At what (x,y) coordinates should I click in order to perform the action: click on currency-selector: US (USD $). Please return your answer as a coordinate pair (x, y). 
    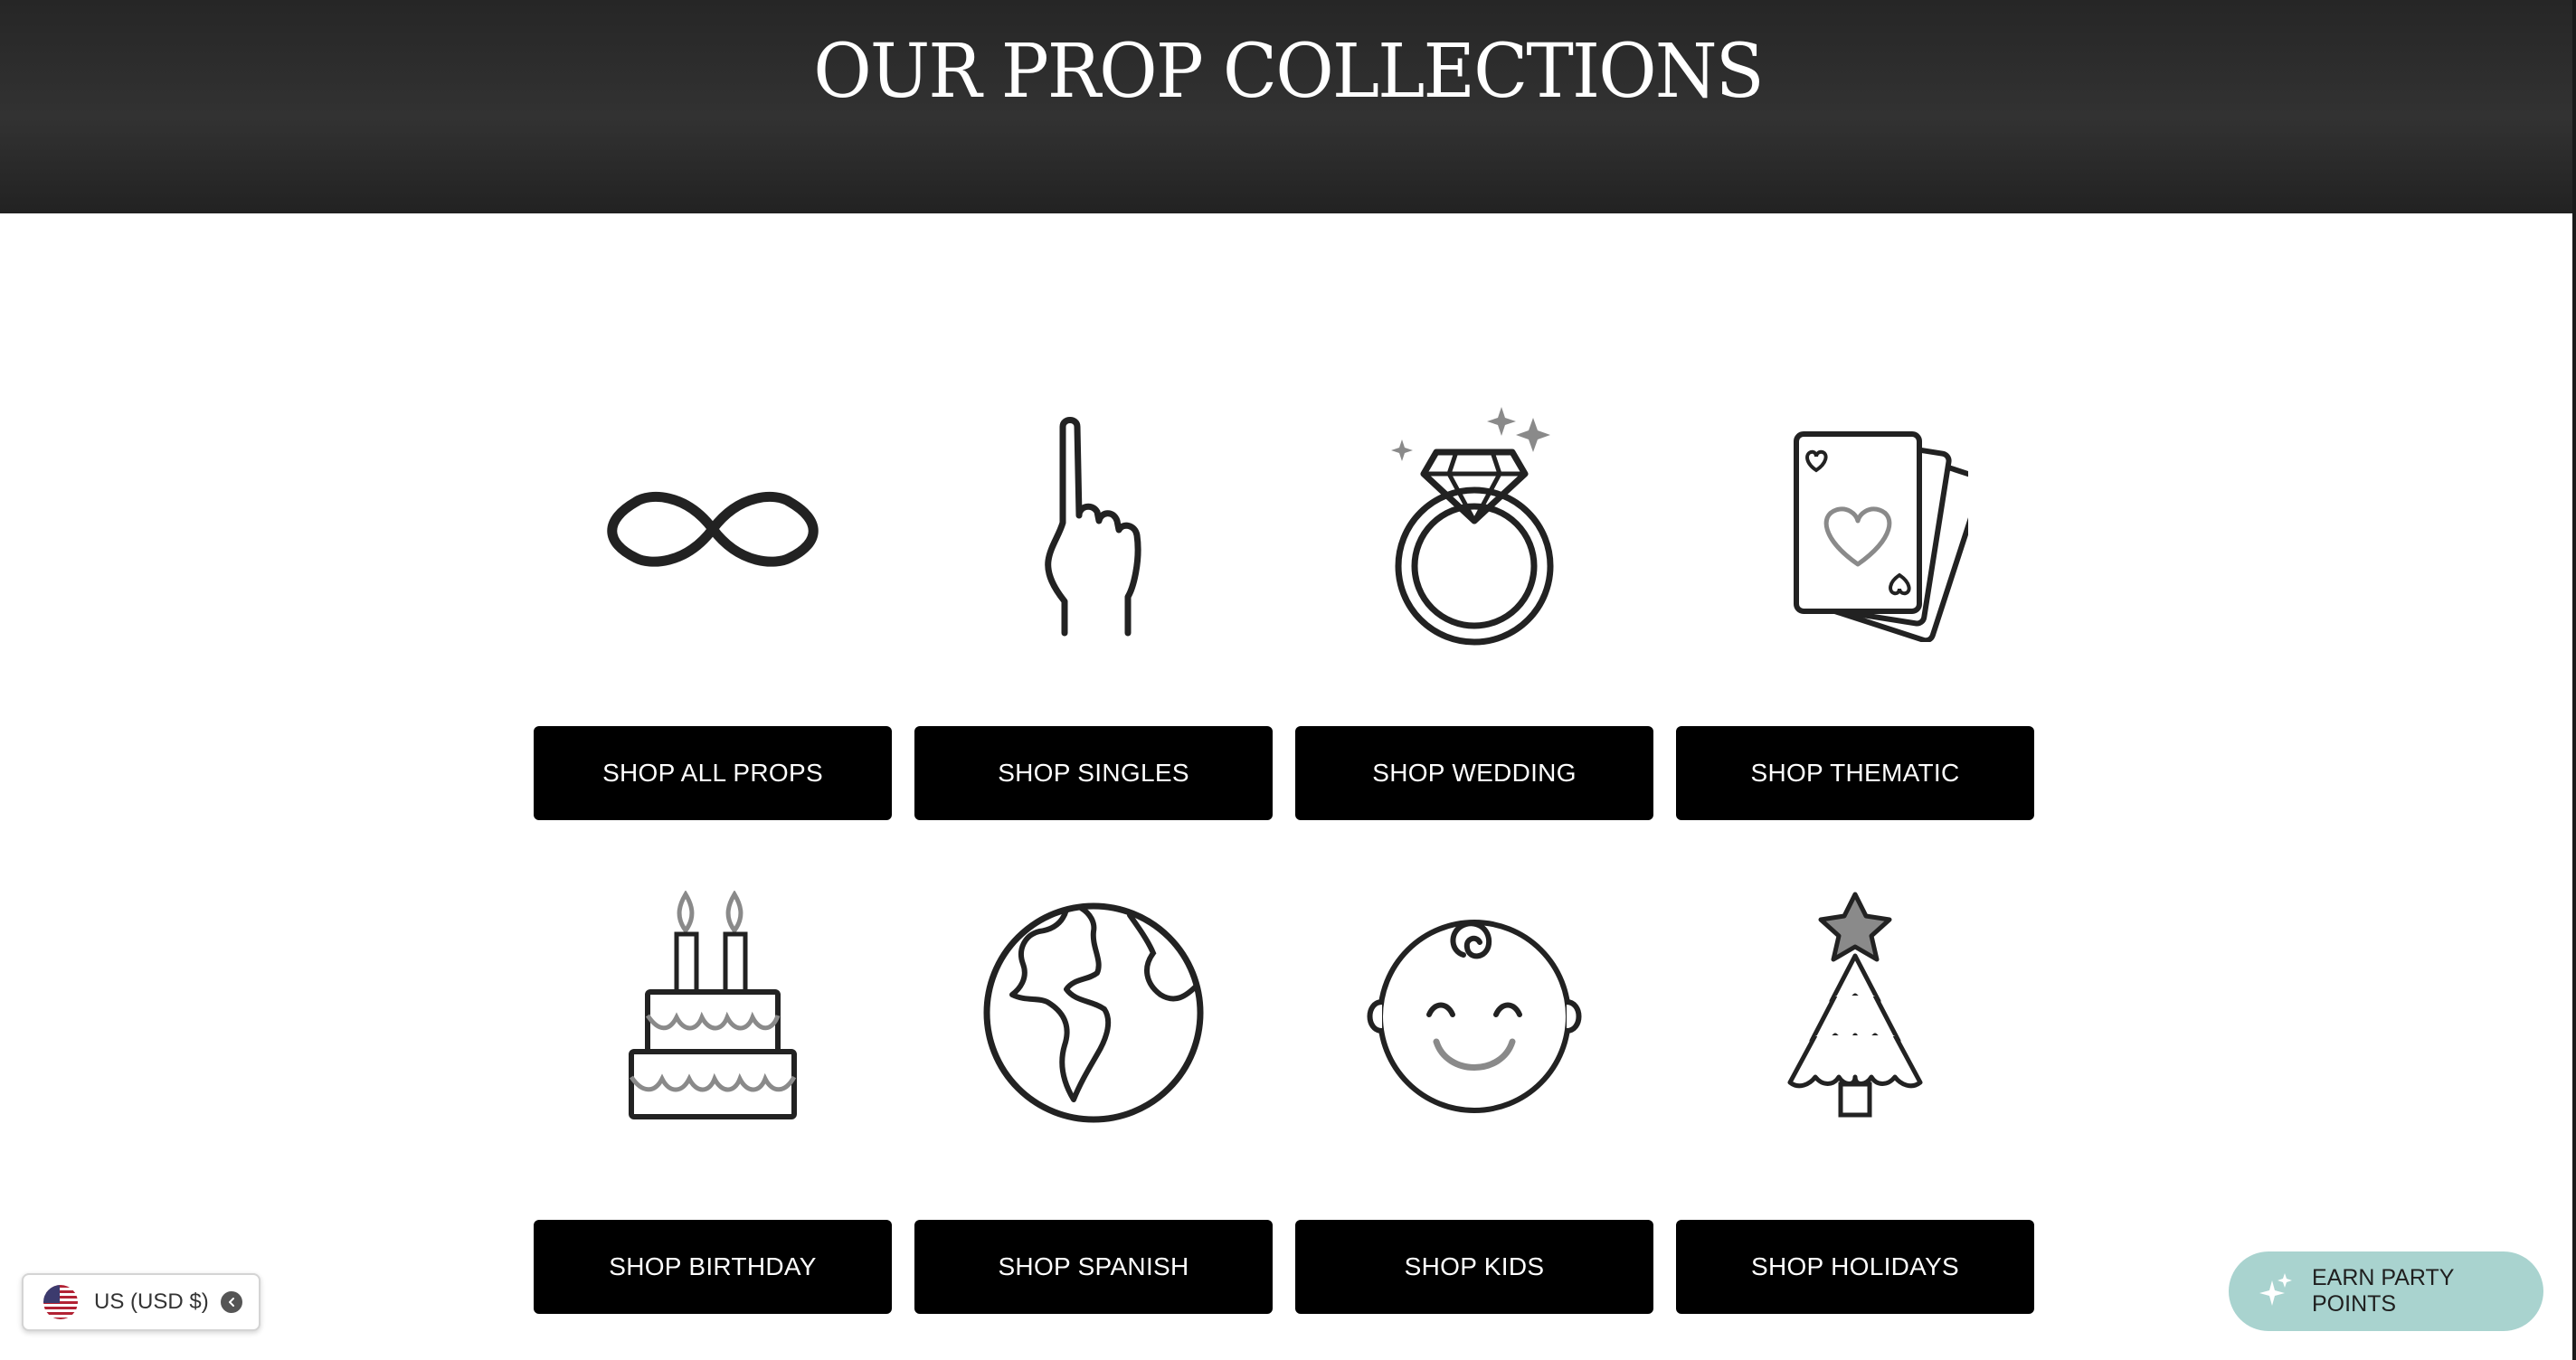
    Looking at the image, I should click on (141, 1302).